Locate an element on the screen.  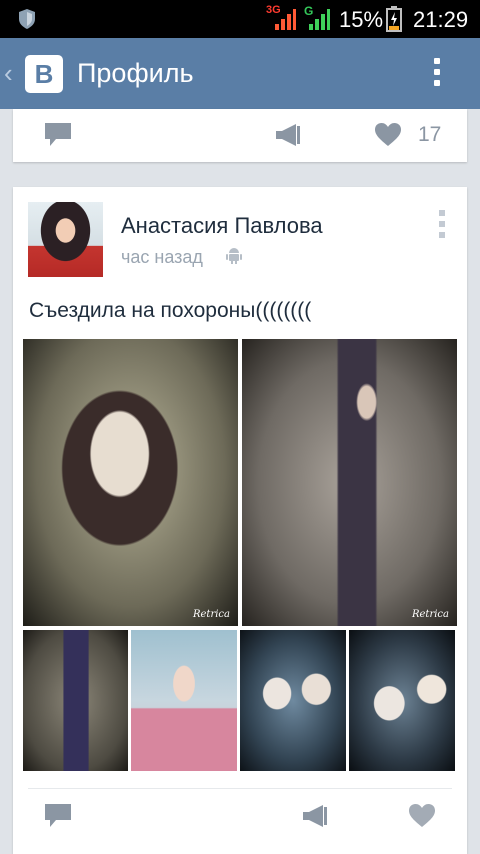
page-title: Профиль is located at coordinates (135, 73).